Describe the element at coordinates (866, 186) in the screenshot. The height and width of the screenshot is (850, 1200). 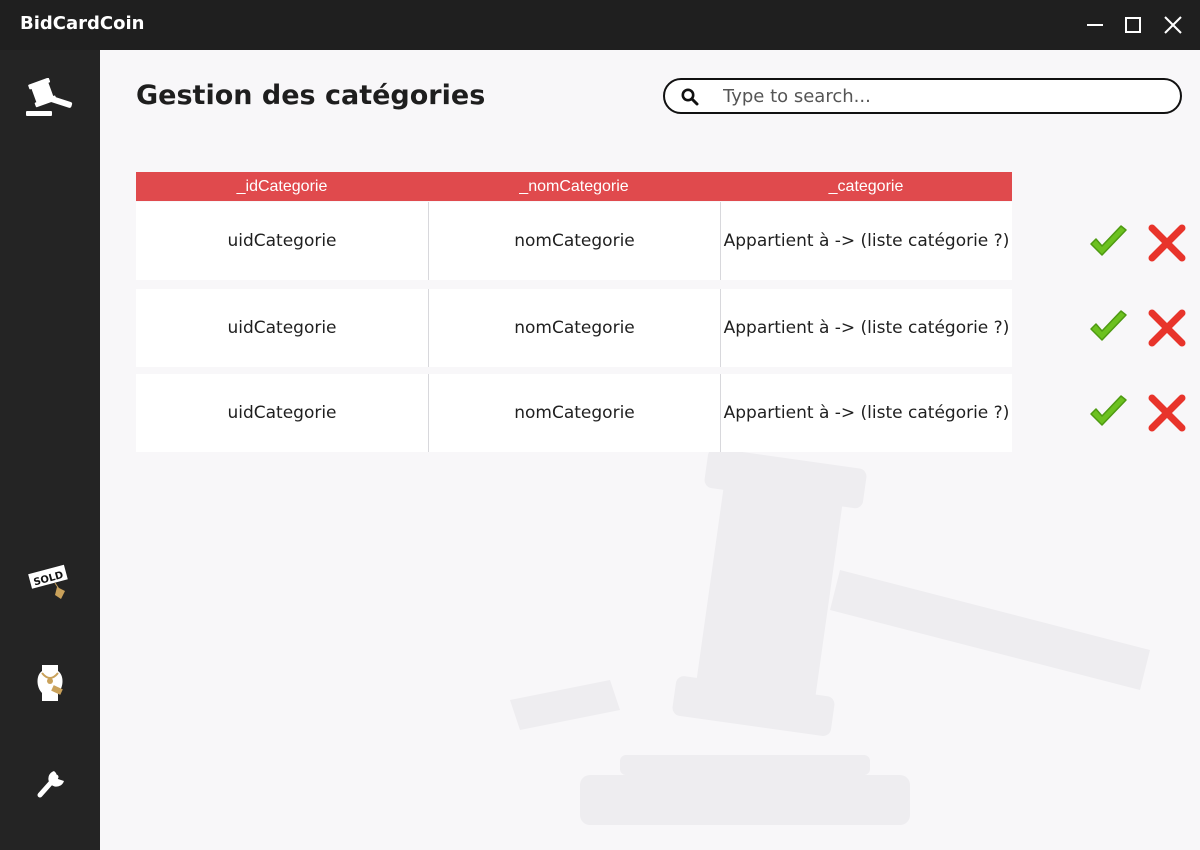
I see `column-header-categorie: _categorie` at that location.